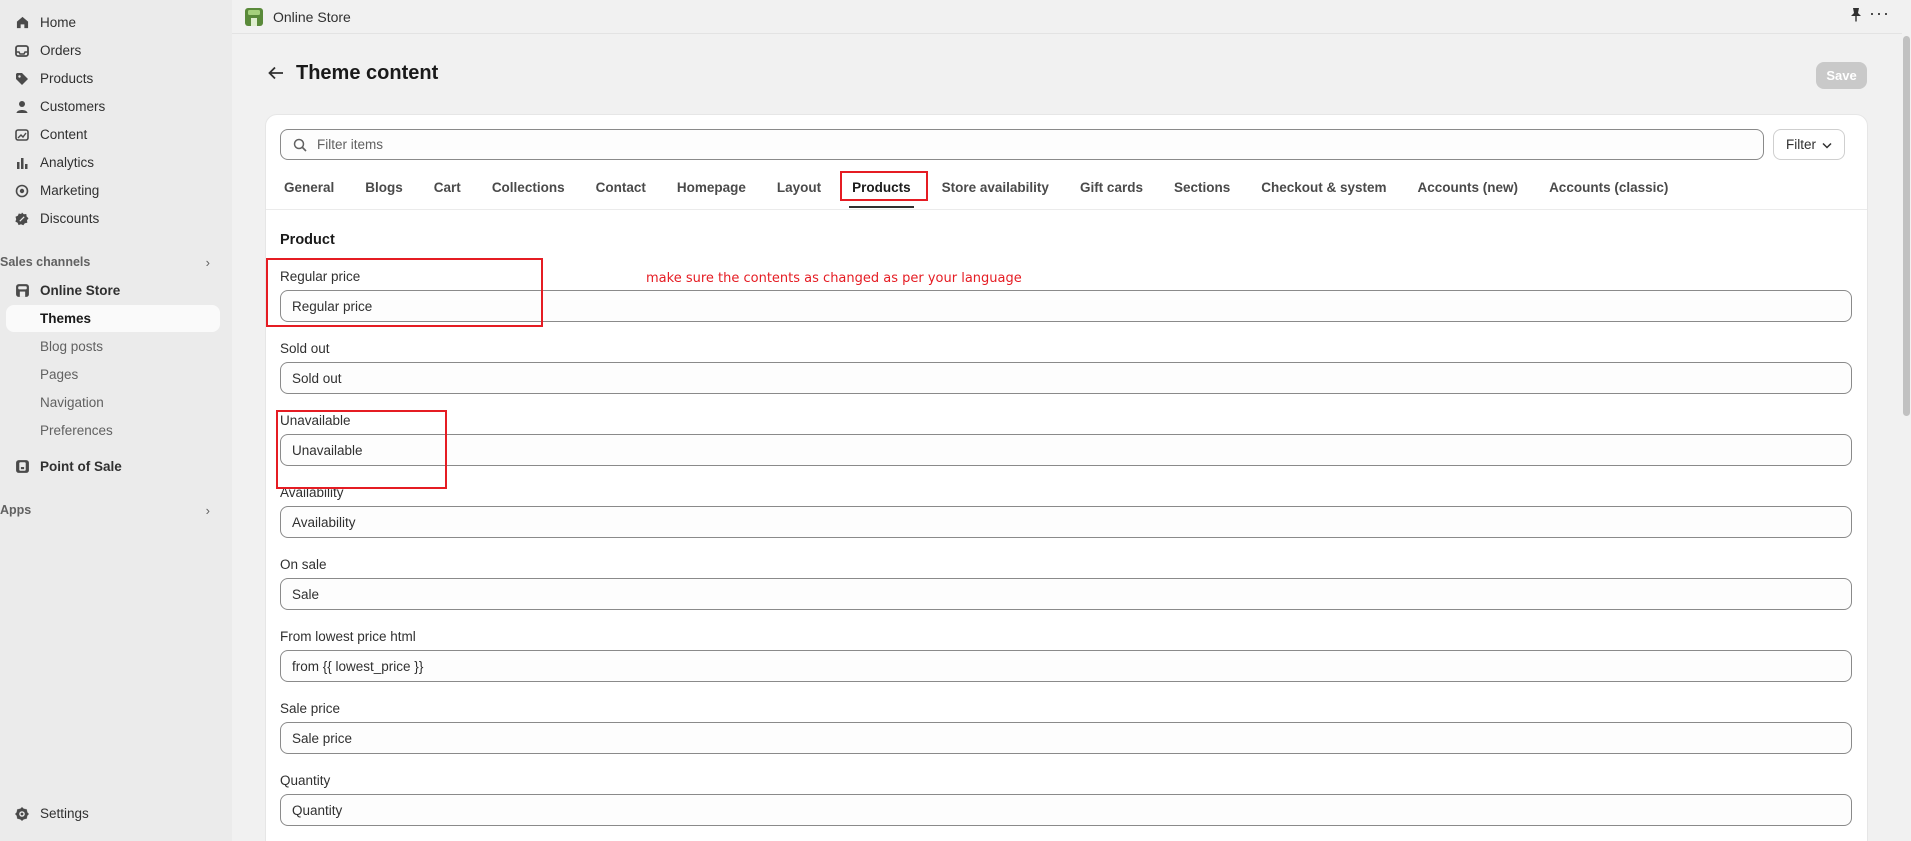 This screenshot has height=841, width=1911. What do you see at coordinates (348, 636) in the screenshot?
I see `field-label-from-lowest-price: From lowest price html` at bounding box center [348, 636].